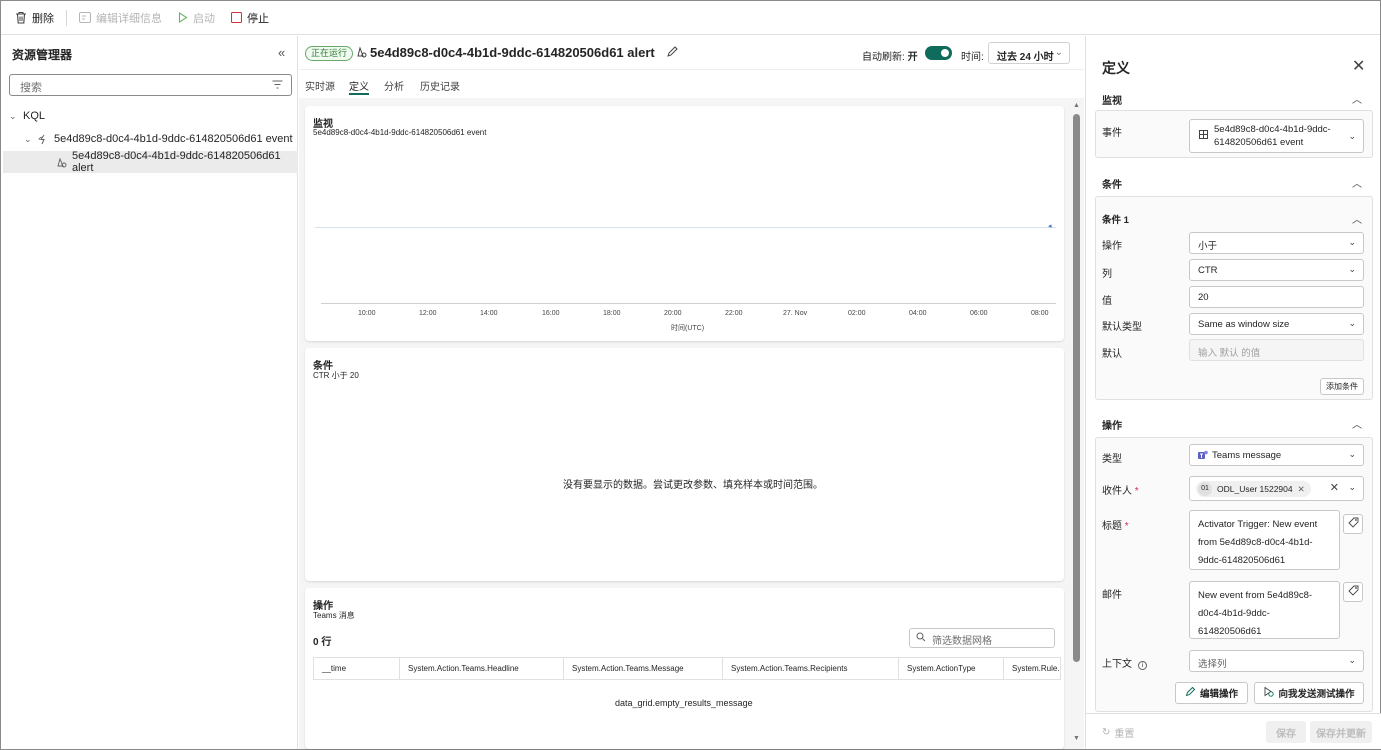 The width and height of the screenshot is (1381, 750). I want to click on card-subtitle: CTR 小于 20, so click(336, 375).